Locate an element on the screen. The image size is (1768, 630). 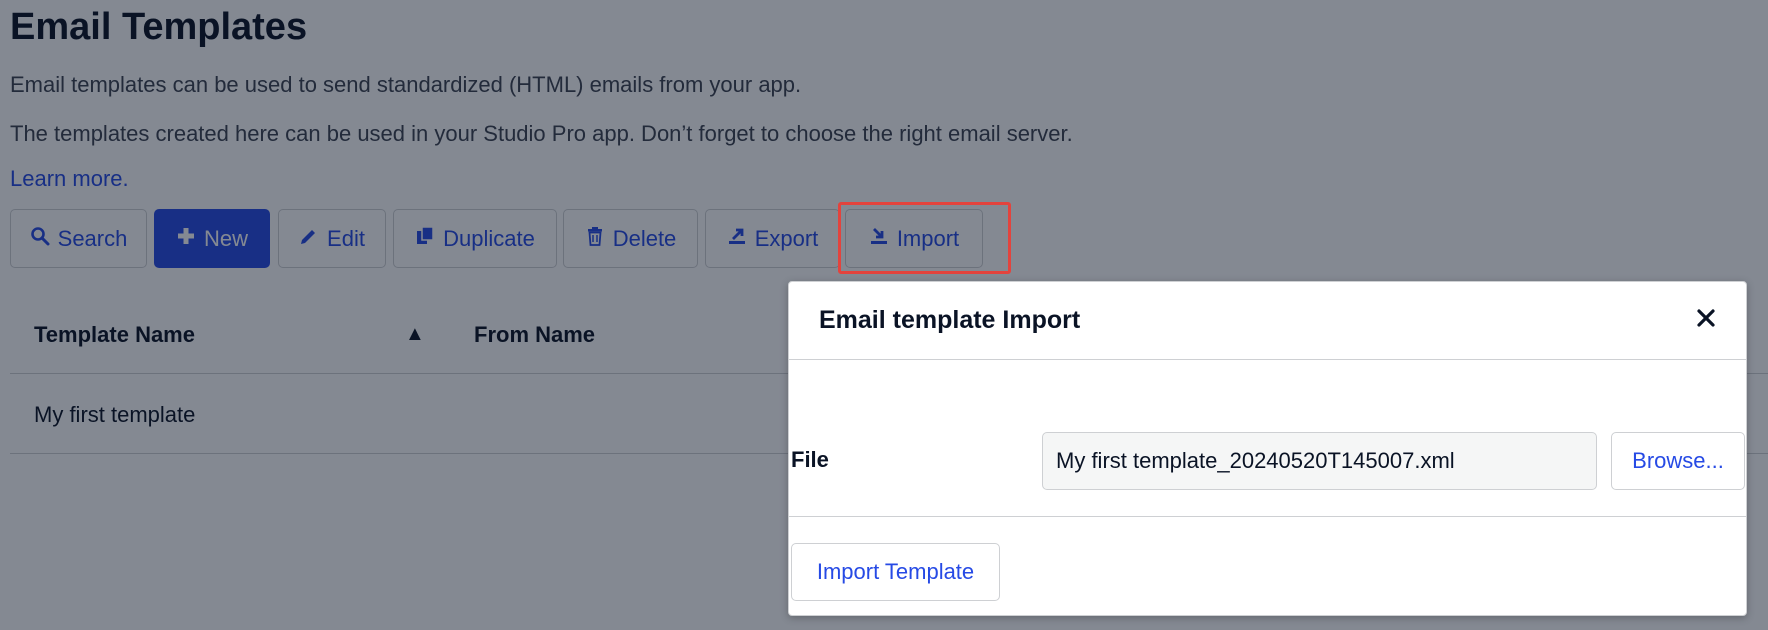
file-label: File is located at coordinates (810, 459).